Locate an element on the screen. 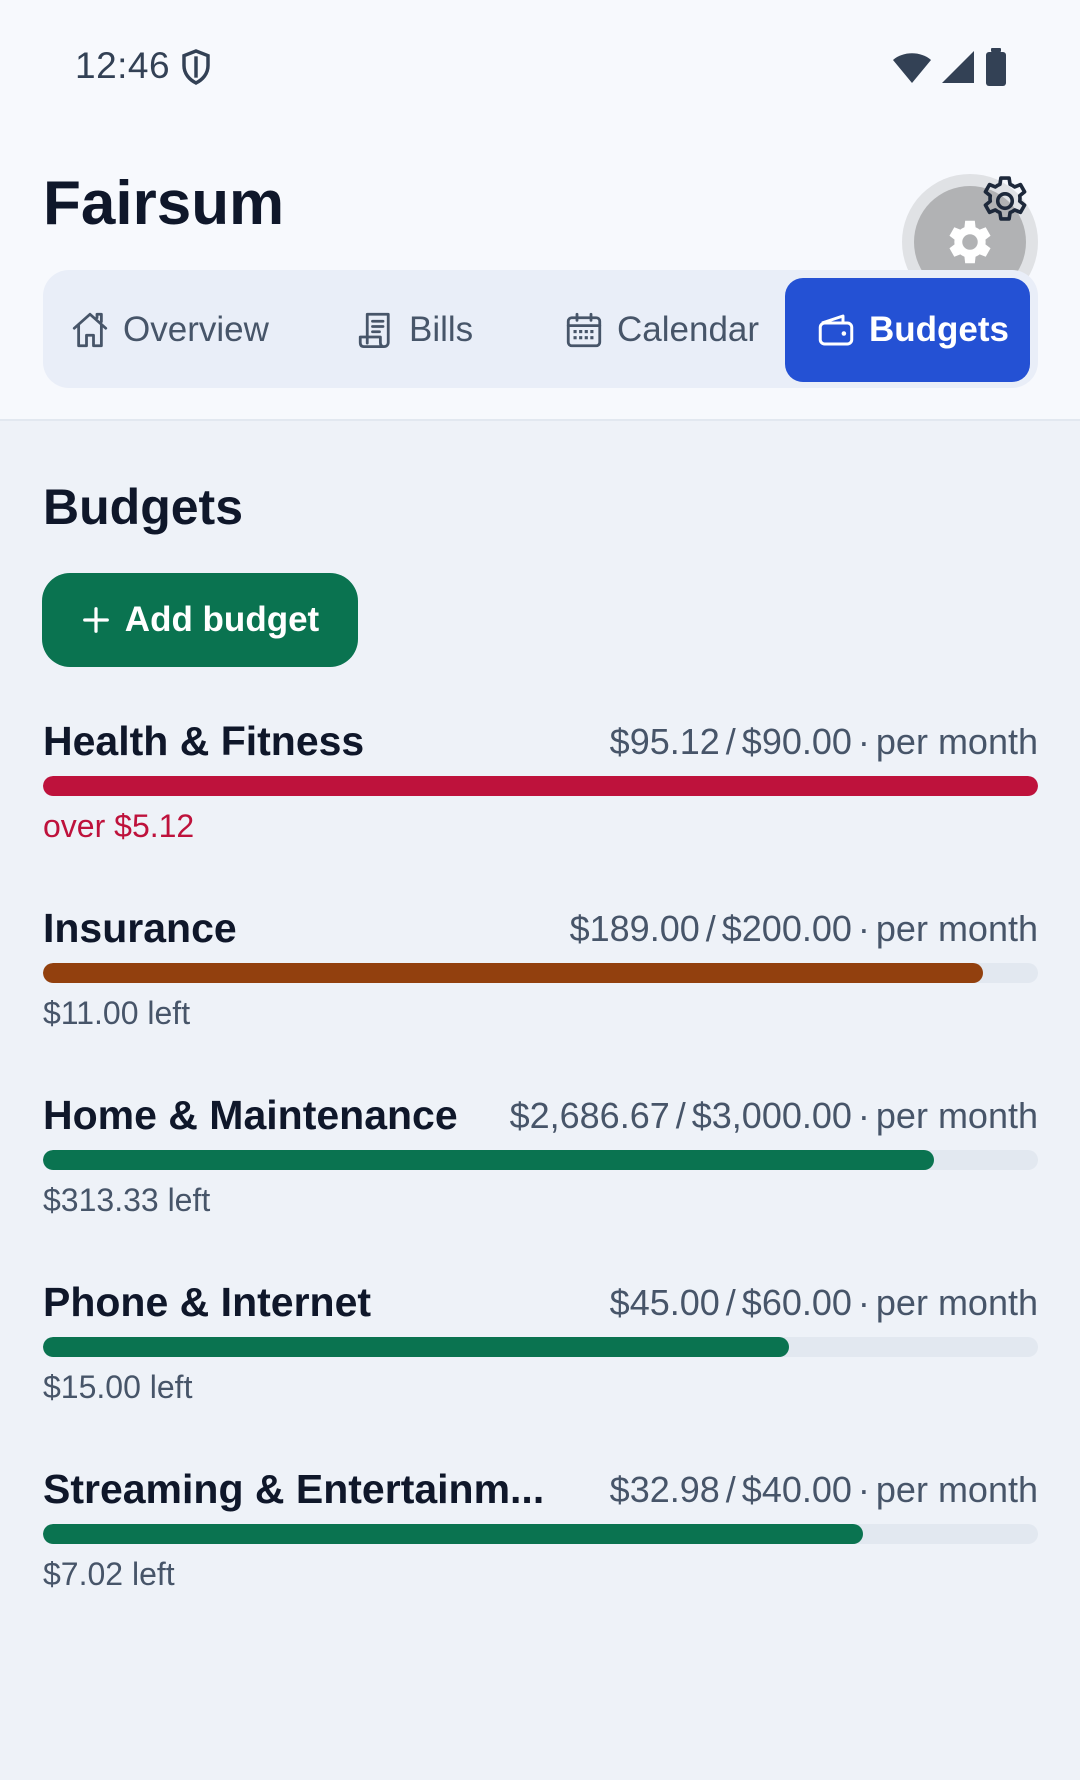  plus-icon is located at coordinates (95, 620).